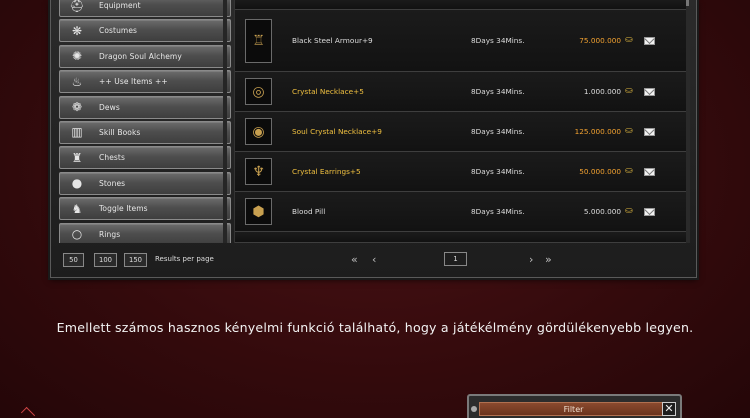 The height and width of the screenshot is (418, 750). What do you see at coordinates (145, 132) in the screenshot?
I see `category-skill-books: ▥ Skill Books` at bounding box center [145, 132].